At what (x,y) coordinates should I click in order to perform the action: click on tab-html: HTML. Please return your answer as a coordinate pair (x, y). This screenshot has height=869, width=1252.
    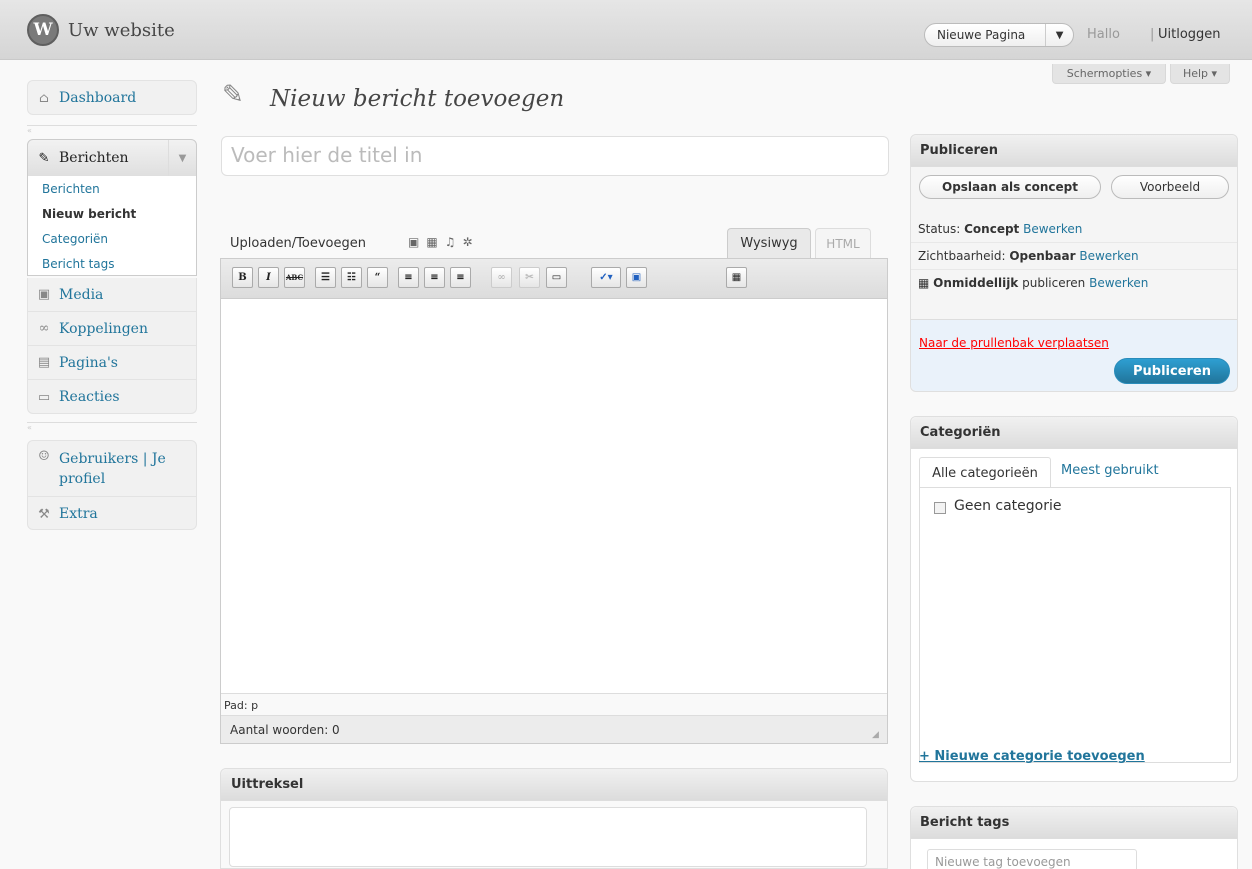
    Looking at the image, I should click on (843, 243).